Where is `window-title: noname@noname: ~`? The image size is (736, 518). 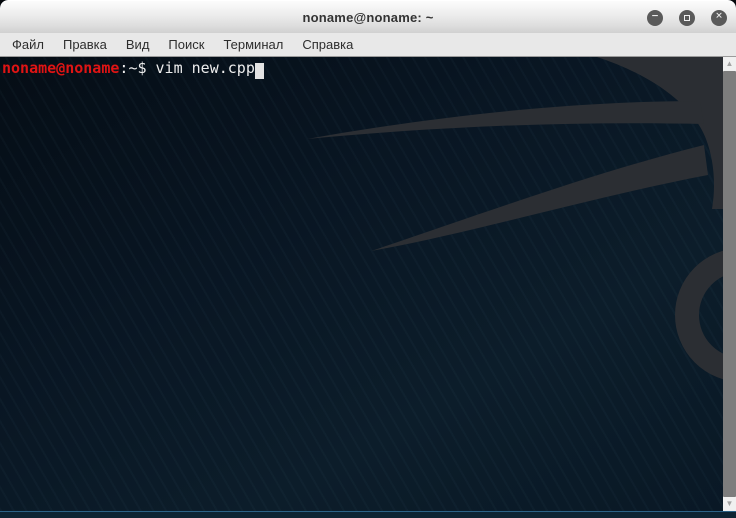 window-title: noname@noname: ~ is located at coordinates (368, 17).